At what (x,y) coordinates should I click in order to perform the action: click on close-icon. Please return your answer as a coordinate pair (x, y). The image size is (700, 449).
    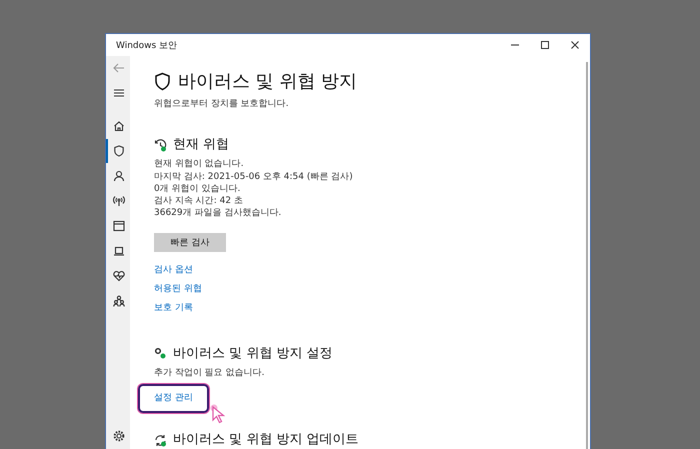
    Looking at the image, I should click on (575, 45).